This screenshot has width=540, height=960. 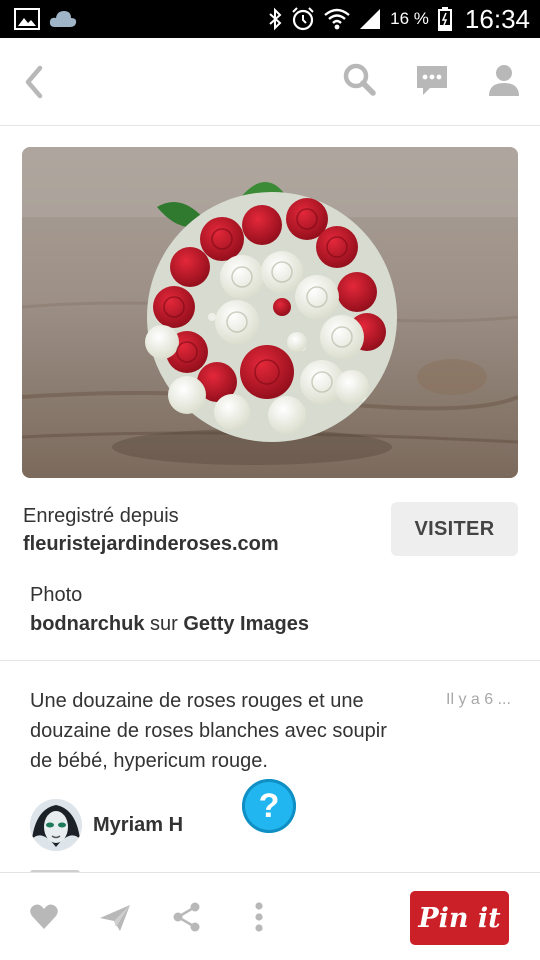 What do you see at coordinates (115, 917) in the screenshot?
I see `send-icon` at bounding box center [115, 917].